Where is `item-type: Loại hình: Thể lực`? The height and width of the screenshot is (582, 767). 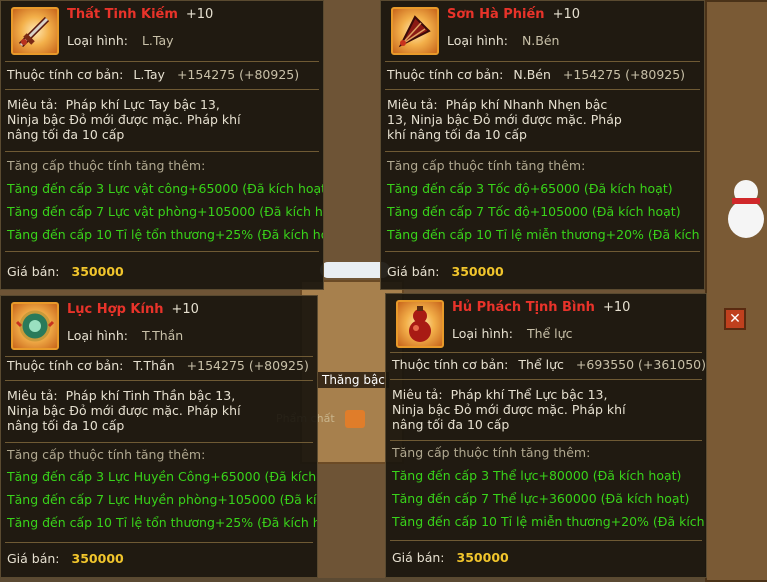
item-type: Loại hình: Thể lực is located at coordinates (512, 333).